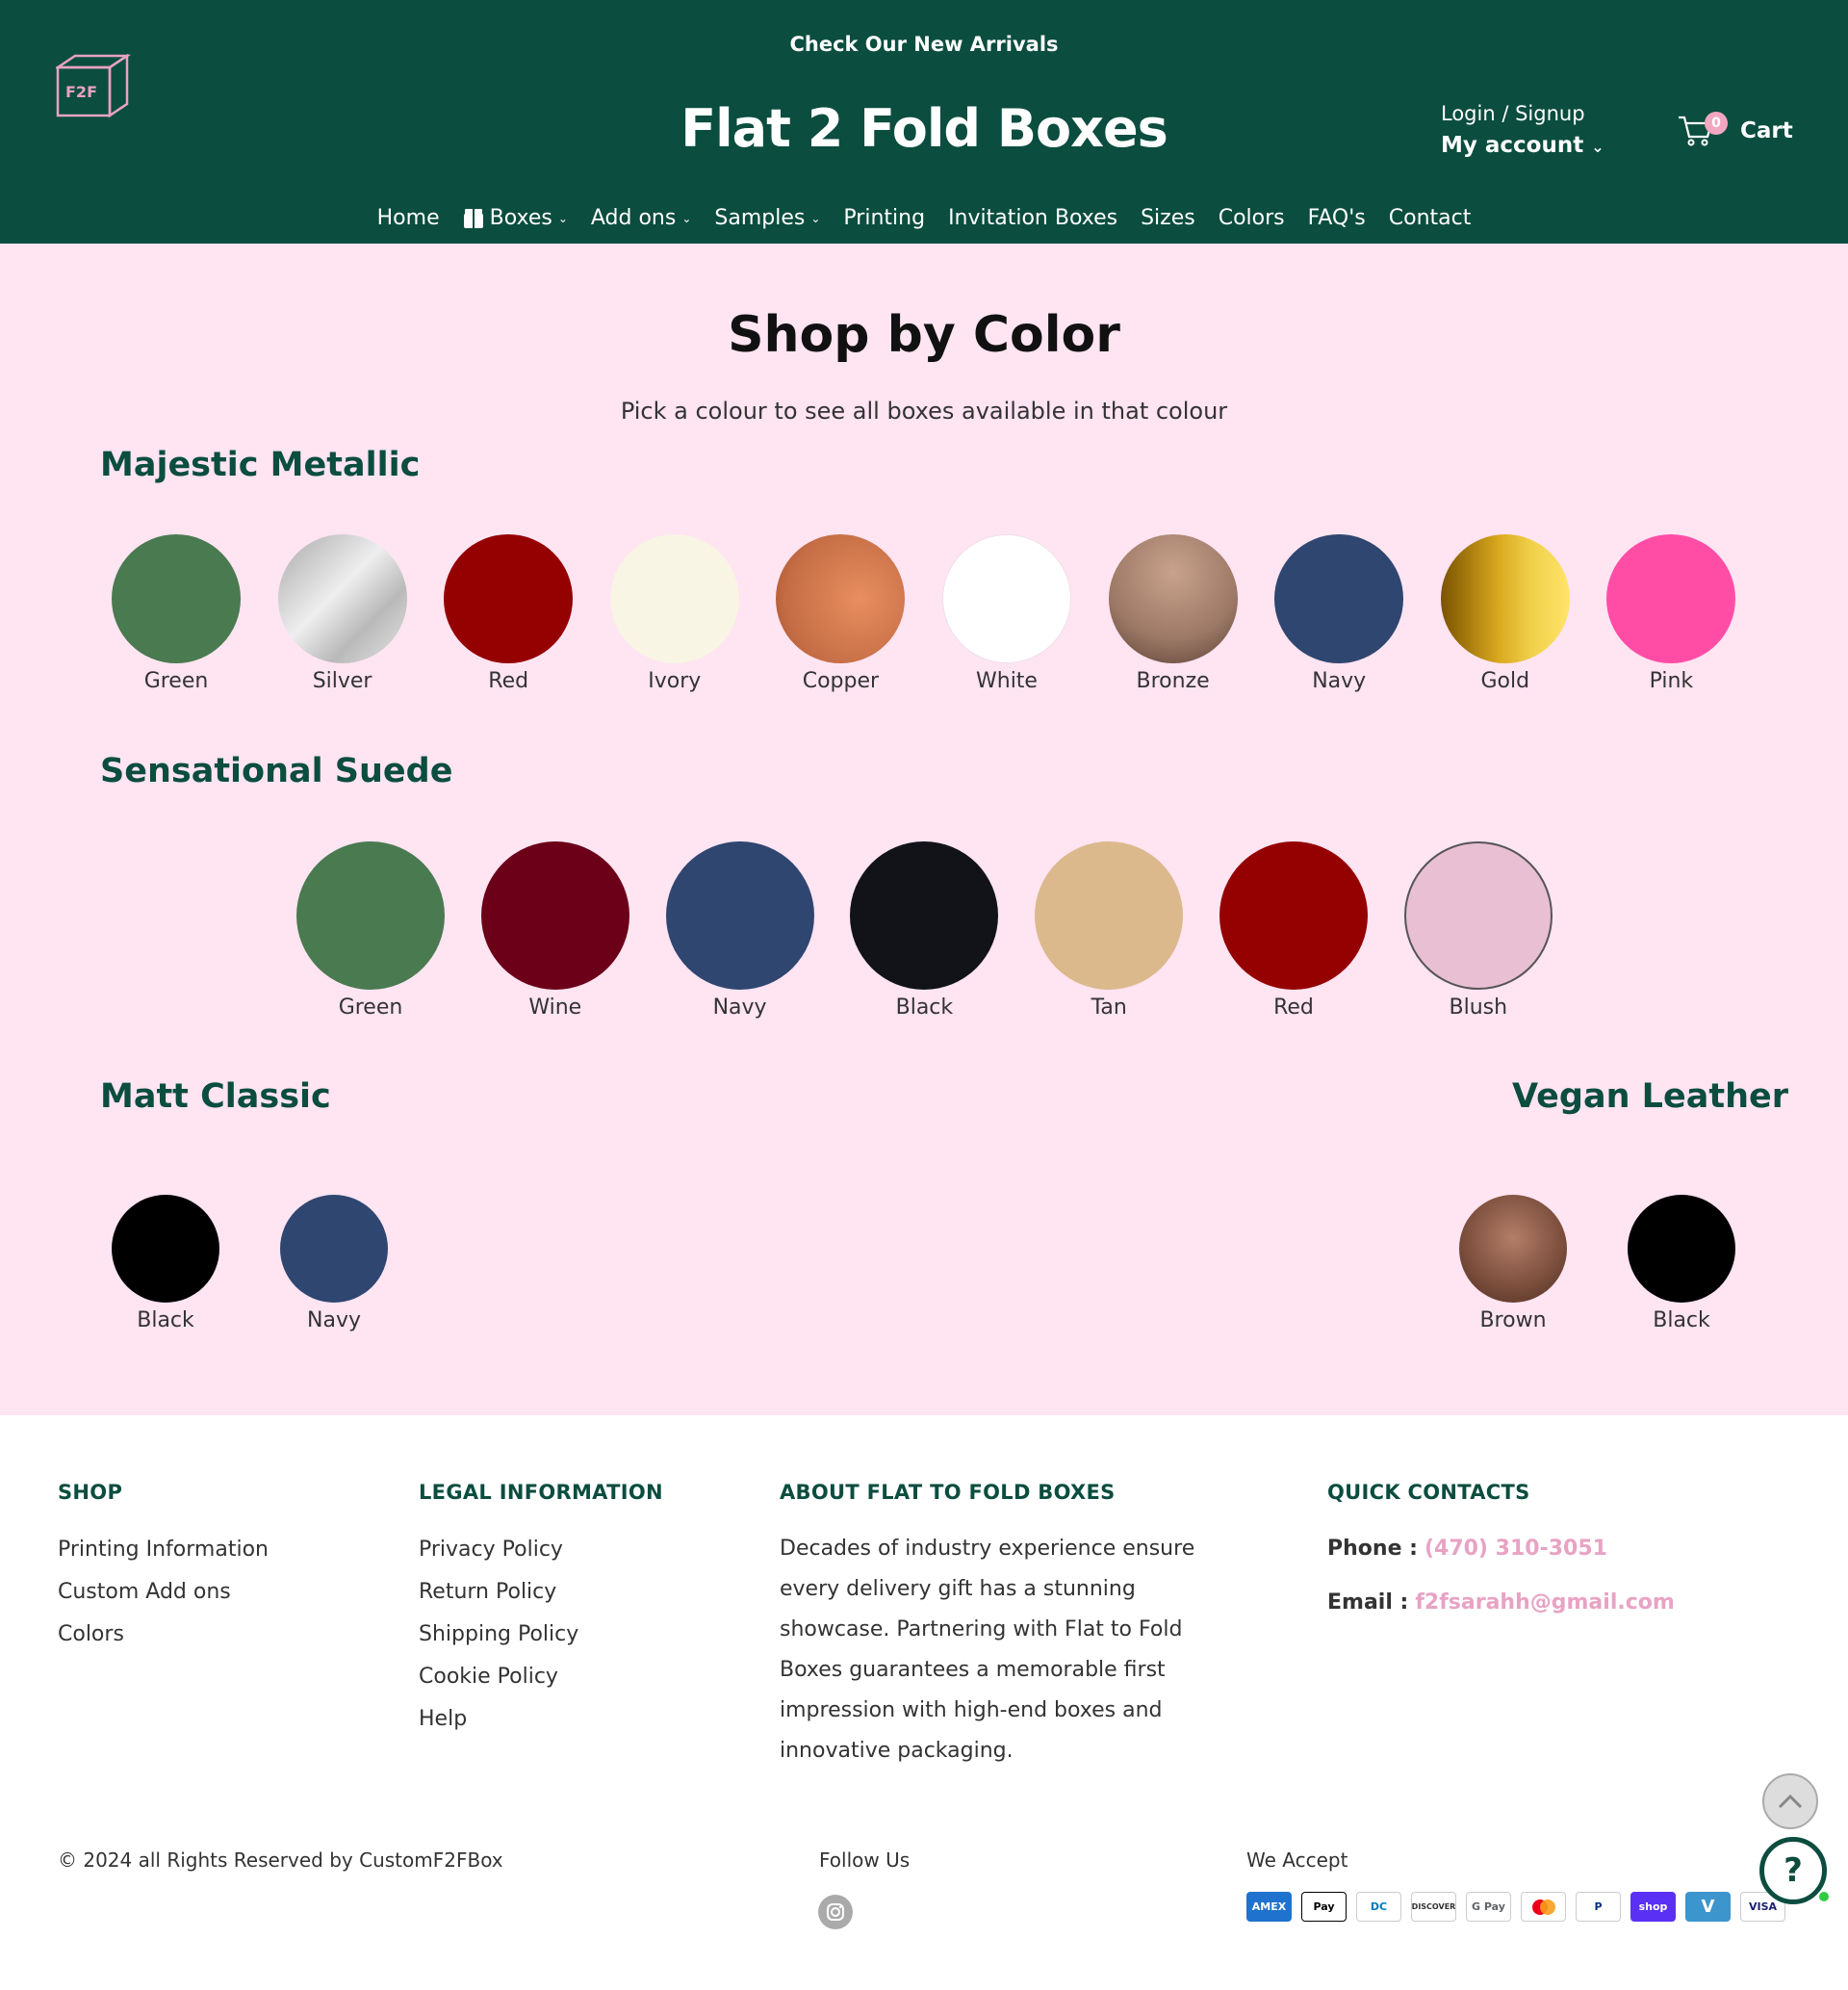  Describe the element at coordinates (541, 1719) in the screenshot. I see `footer-link: Help` at that location.